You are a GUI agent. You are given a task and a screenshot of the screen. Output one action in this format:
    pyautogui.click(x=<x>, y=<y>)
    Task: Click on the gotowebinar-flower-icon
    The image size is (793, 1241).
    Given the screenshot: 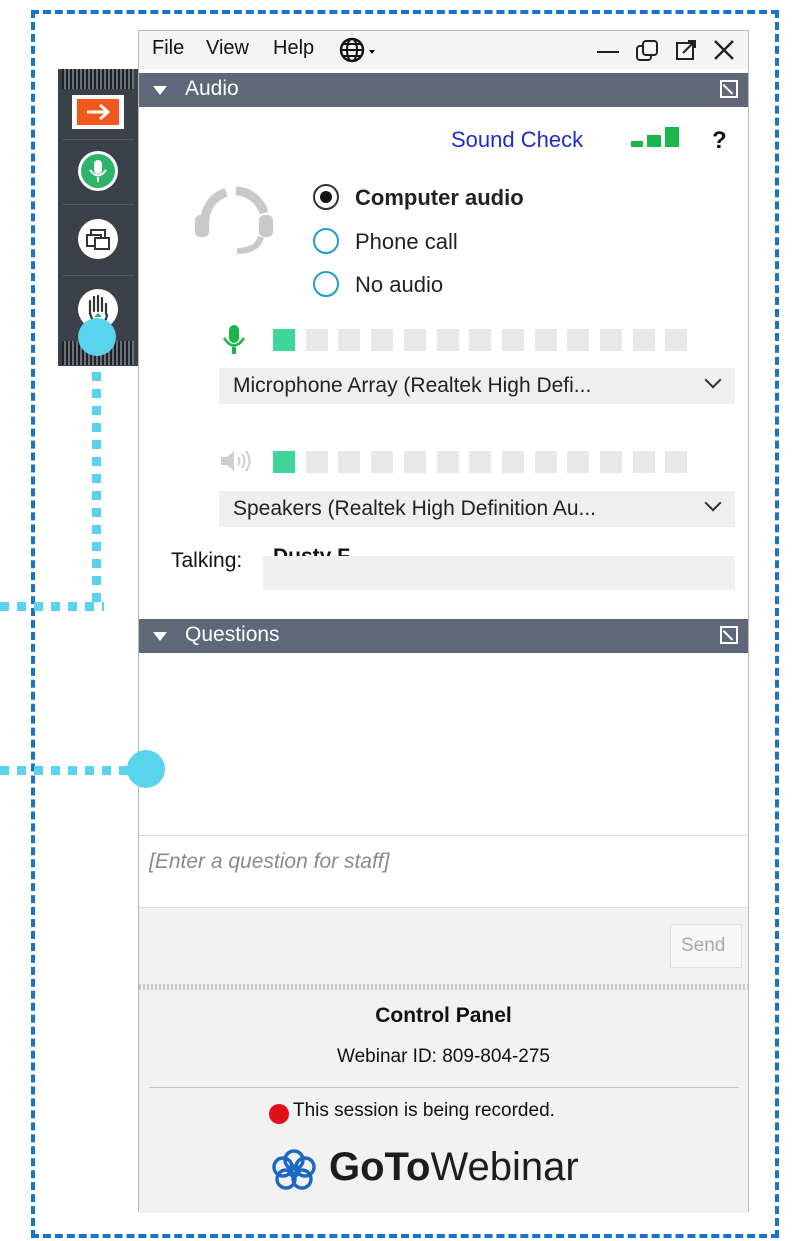 What is the action you would take?
    pyautogui.click(x=294, y=1171)
    